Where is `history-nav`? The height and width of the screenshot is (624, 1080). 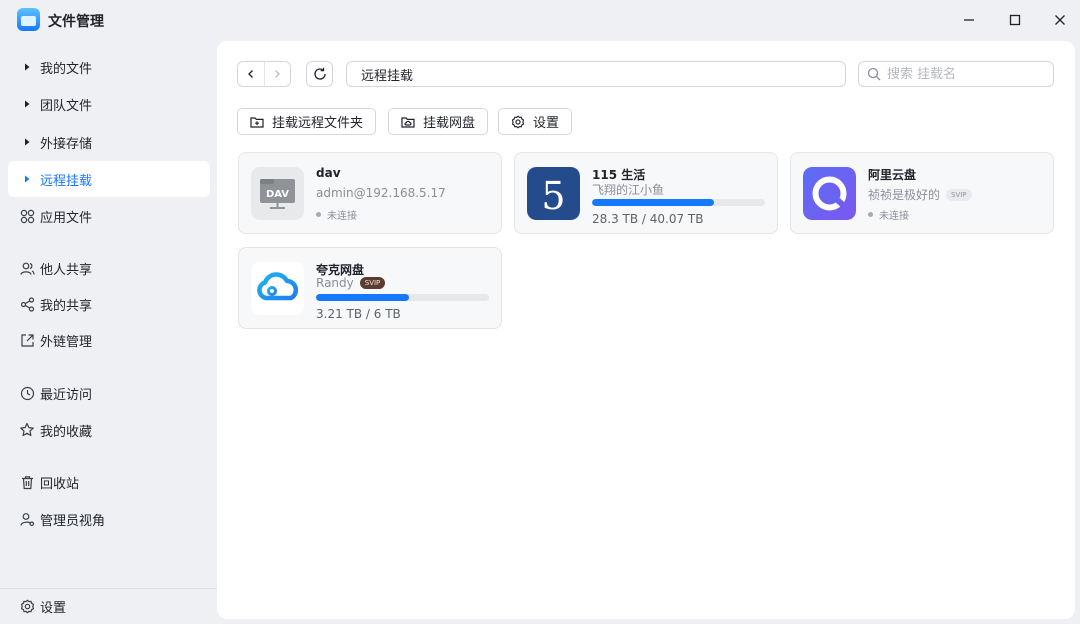
history-nav is located at coordinates (264, 74).